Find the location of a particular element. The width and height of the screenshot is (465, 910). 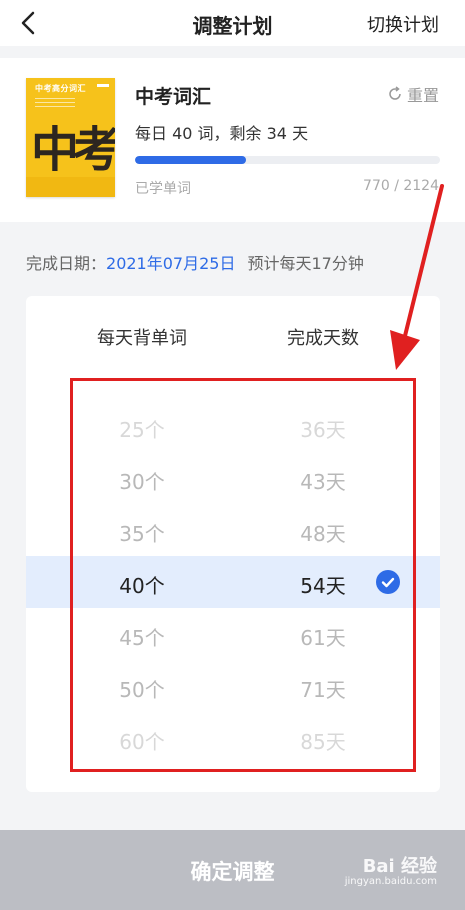

top-bar: 调整计划 切换计划 is located at coordinates (232, 23).